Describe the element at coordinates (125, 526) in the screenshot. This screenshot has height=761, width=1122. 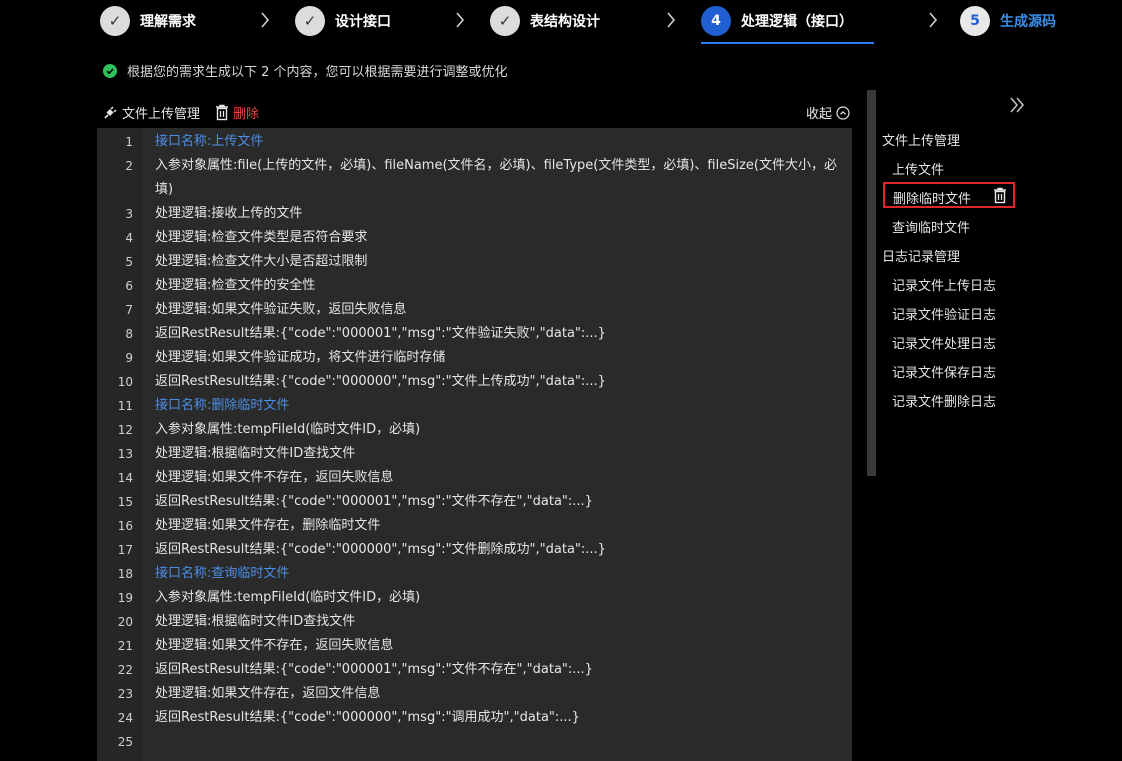
I see `line-number: 16` at that location.